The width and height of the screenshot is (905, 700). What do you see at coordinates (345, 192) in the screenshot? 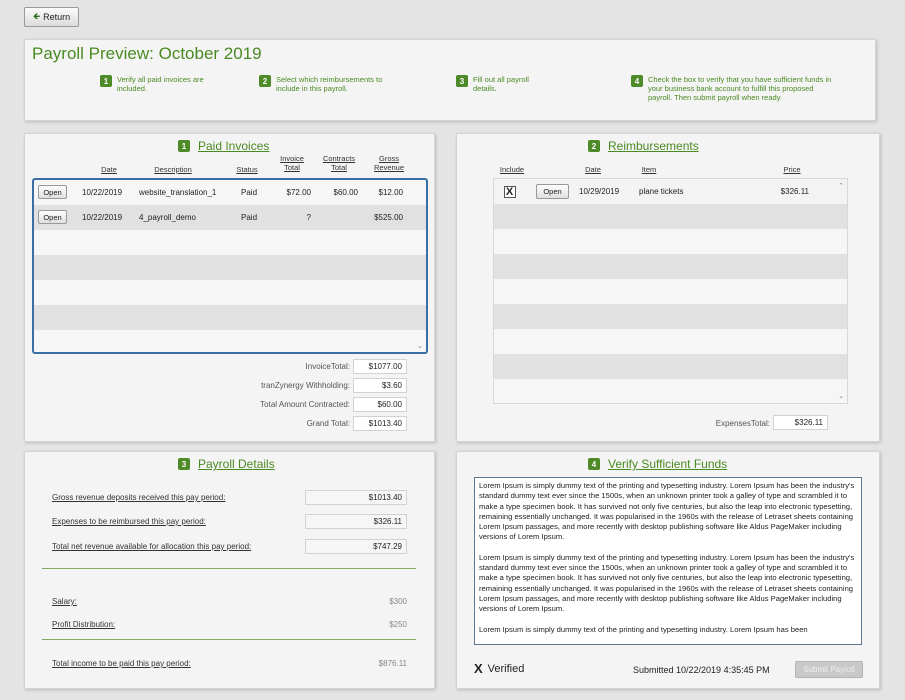
I see `contracts-total: $60.00` at bounding box center [345, 192].